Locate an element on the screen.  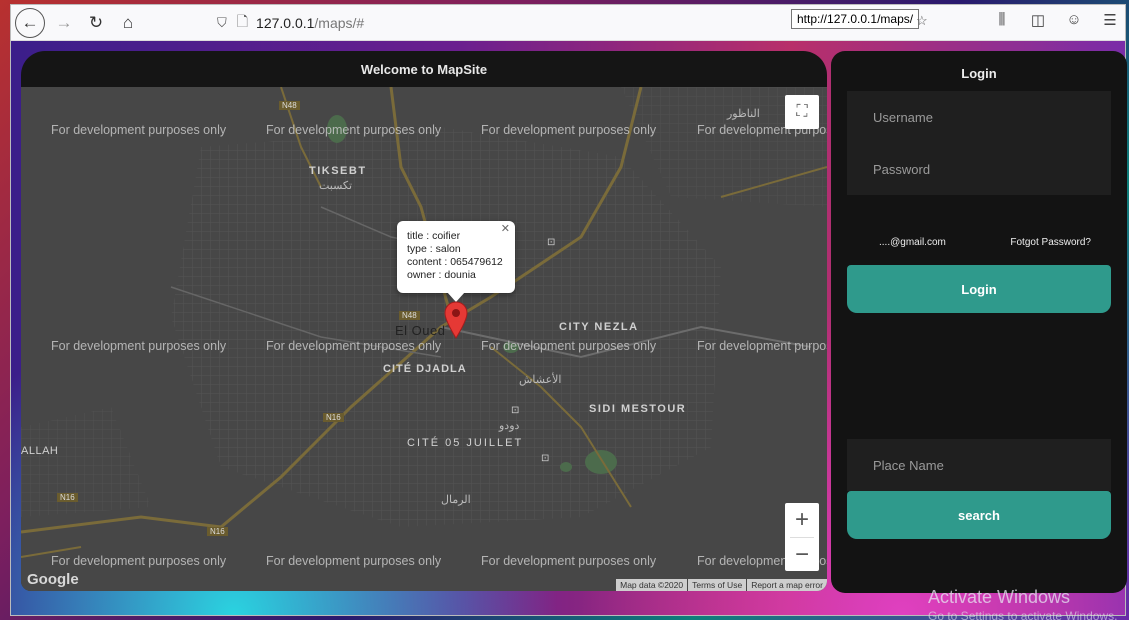
username-field is located at coordinates (979, 117).